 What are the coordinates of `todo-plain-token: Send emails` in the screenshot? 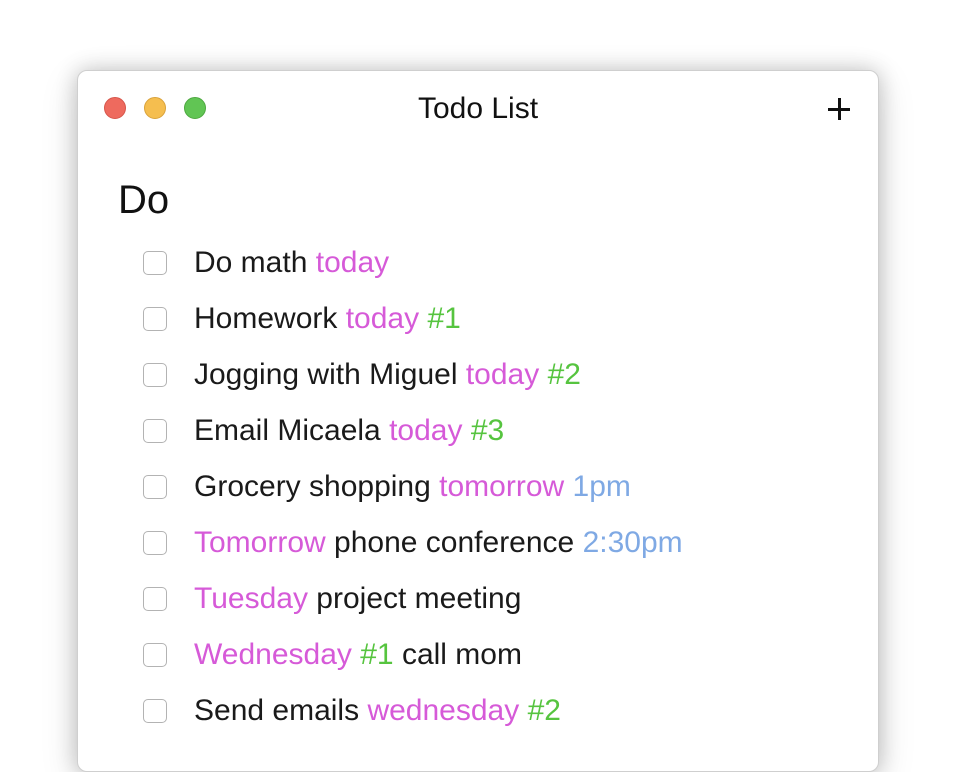 It's located at (277, 710).